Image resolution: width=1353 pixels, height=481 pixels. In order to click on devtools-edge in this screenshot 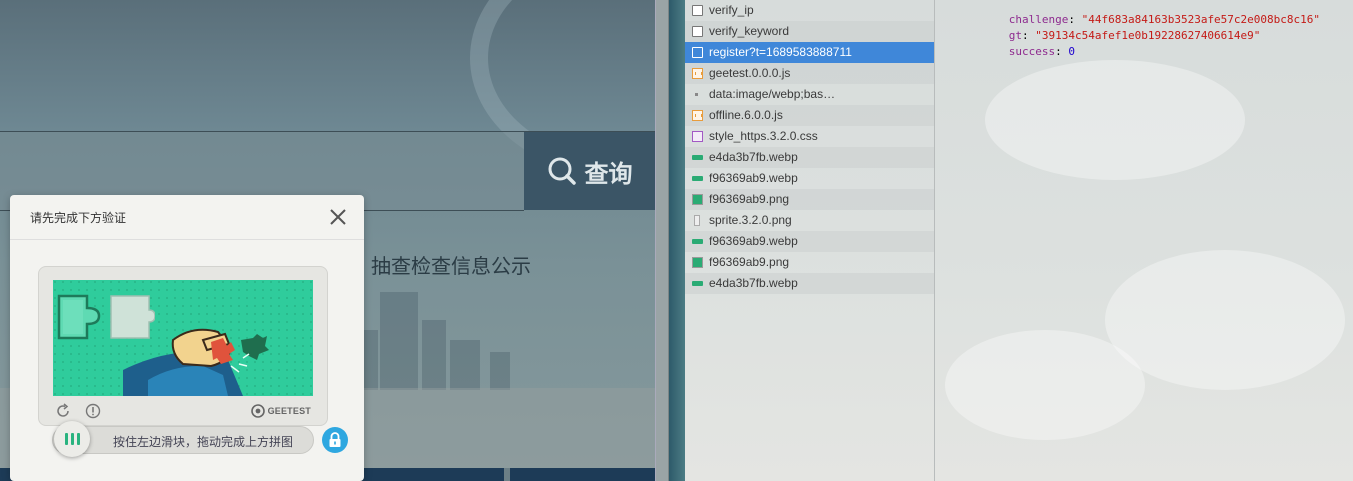, I will do `click(677, 240)`.